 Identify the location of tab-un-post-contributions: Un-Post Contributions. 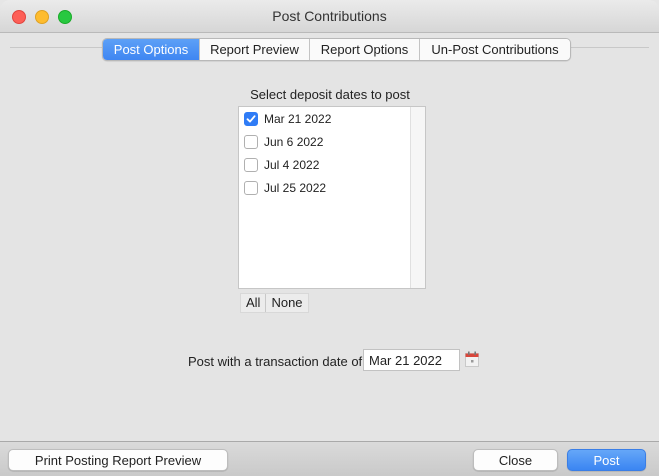
(494, 49).